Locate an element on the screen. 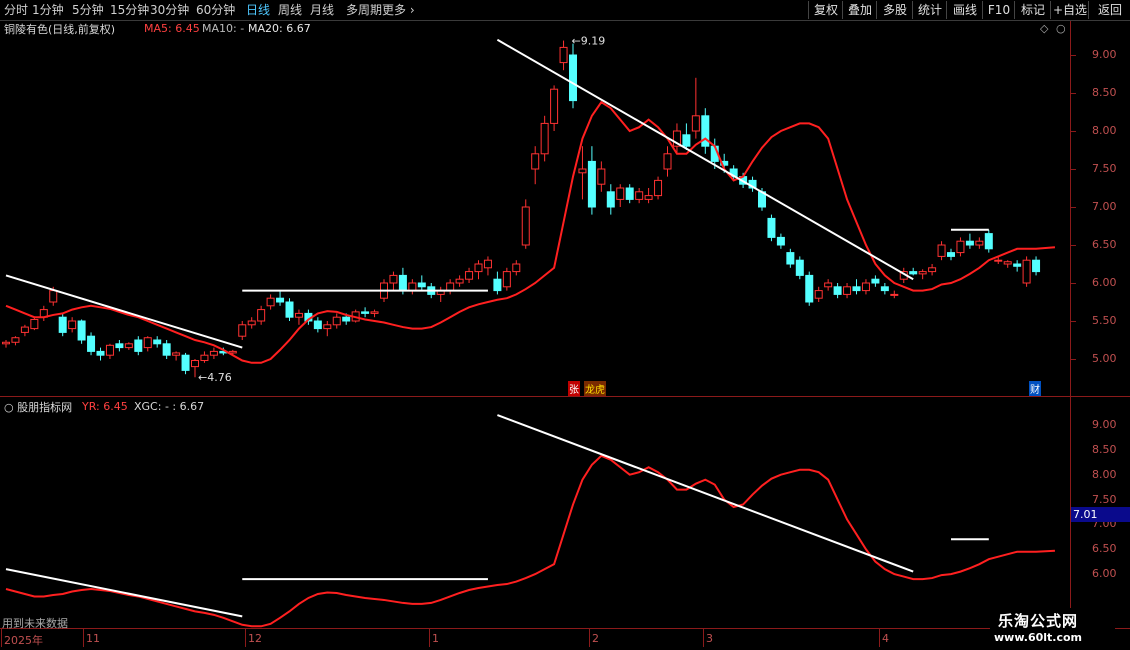 Image resolution: width=1130 pixels, height=650 pixels. toolbar-button-4: 画线 is located at coordinates (964, 10).